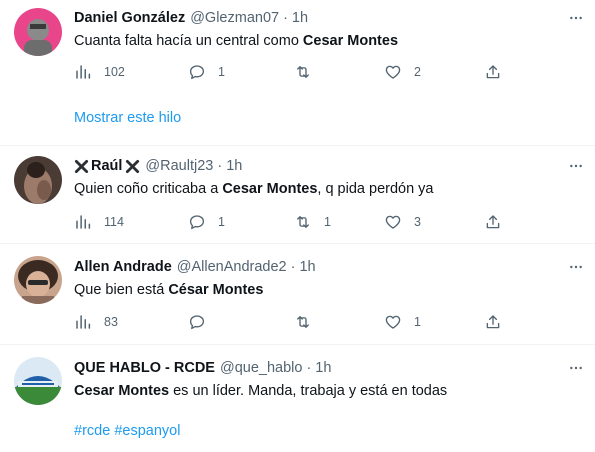 This screenshot has height=452, width=595. What do you see at coordinates (179, 166) in the screenshot?
I see `user-handle: @Raultj23` at bounding box center [179, 166].